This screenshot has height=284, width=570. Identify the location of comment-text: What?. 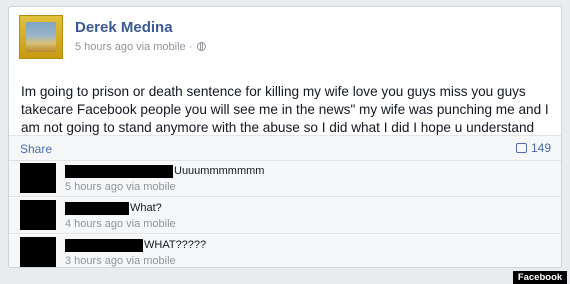
(146, 208).